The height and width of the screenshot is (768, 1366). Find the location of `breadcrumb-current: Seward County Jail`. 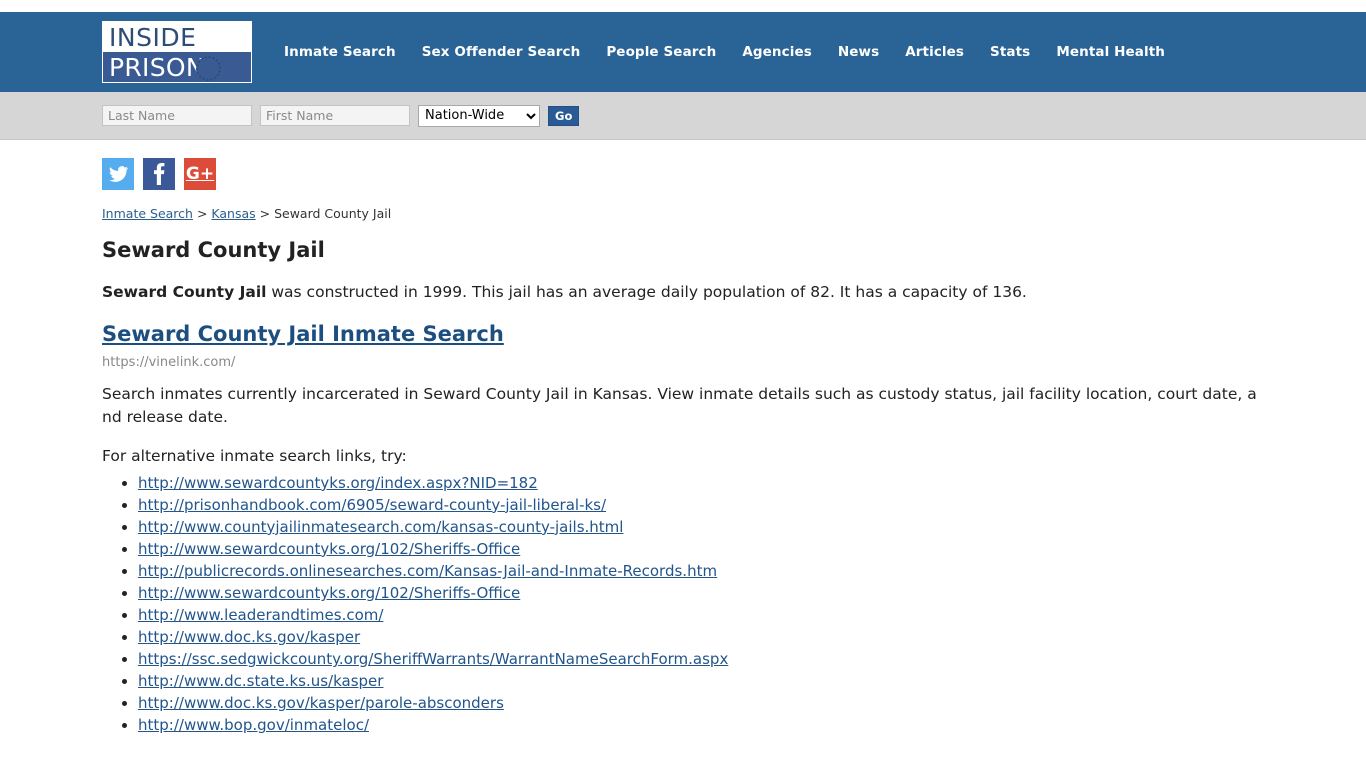

breadcrumb-current: Seward County Jail is located at coordinates (333, 213).